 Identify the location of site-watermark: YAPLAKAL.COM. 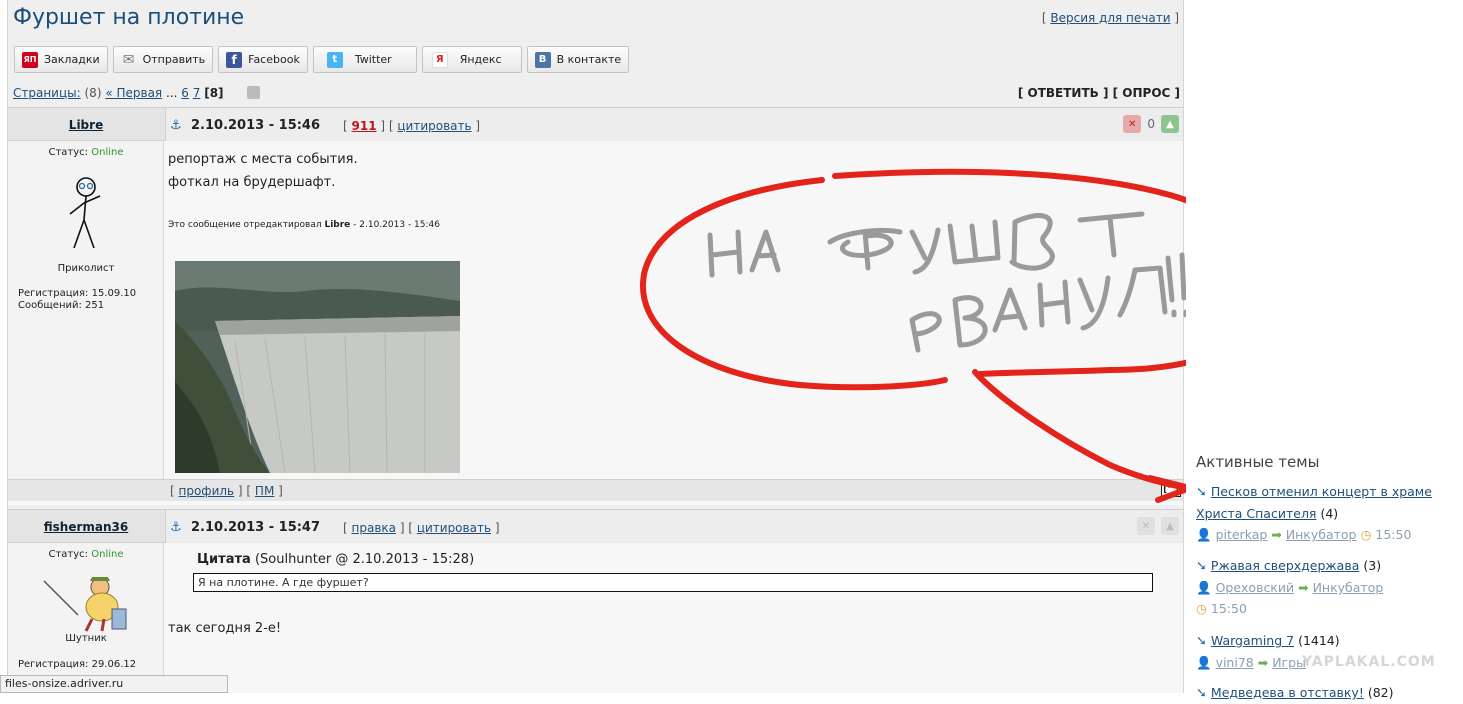
(1369, 662).